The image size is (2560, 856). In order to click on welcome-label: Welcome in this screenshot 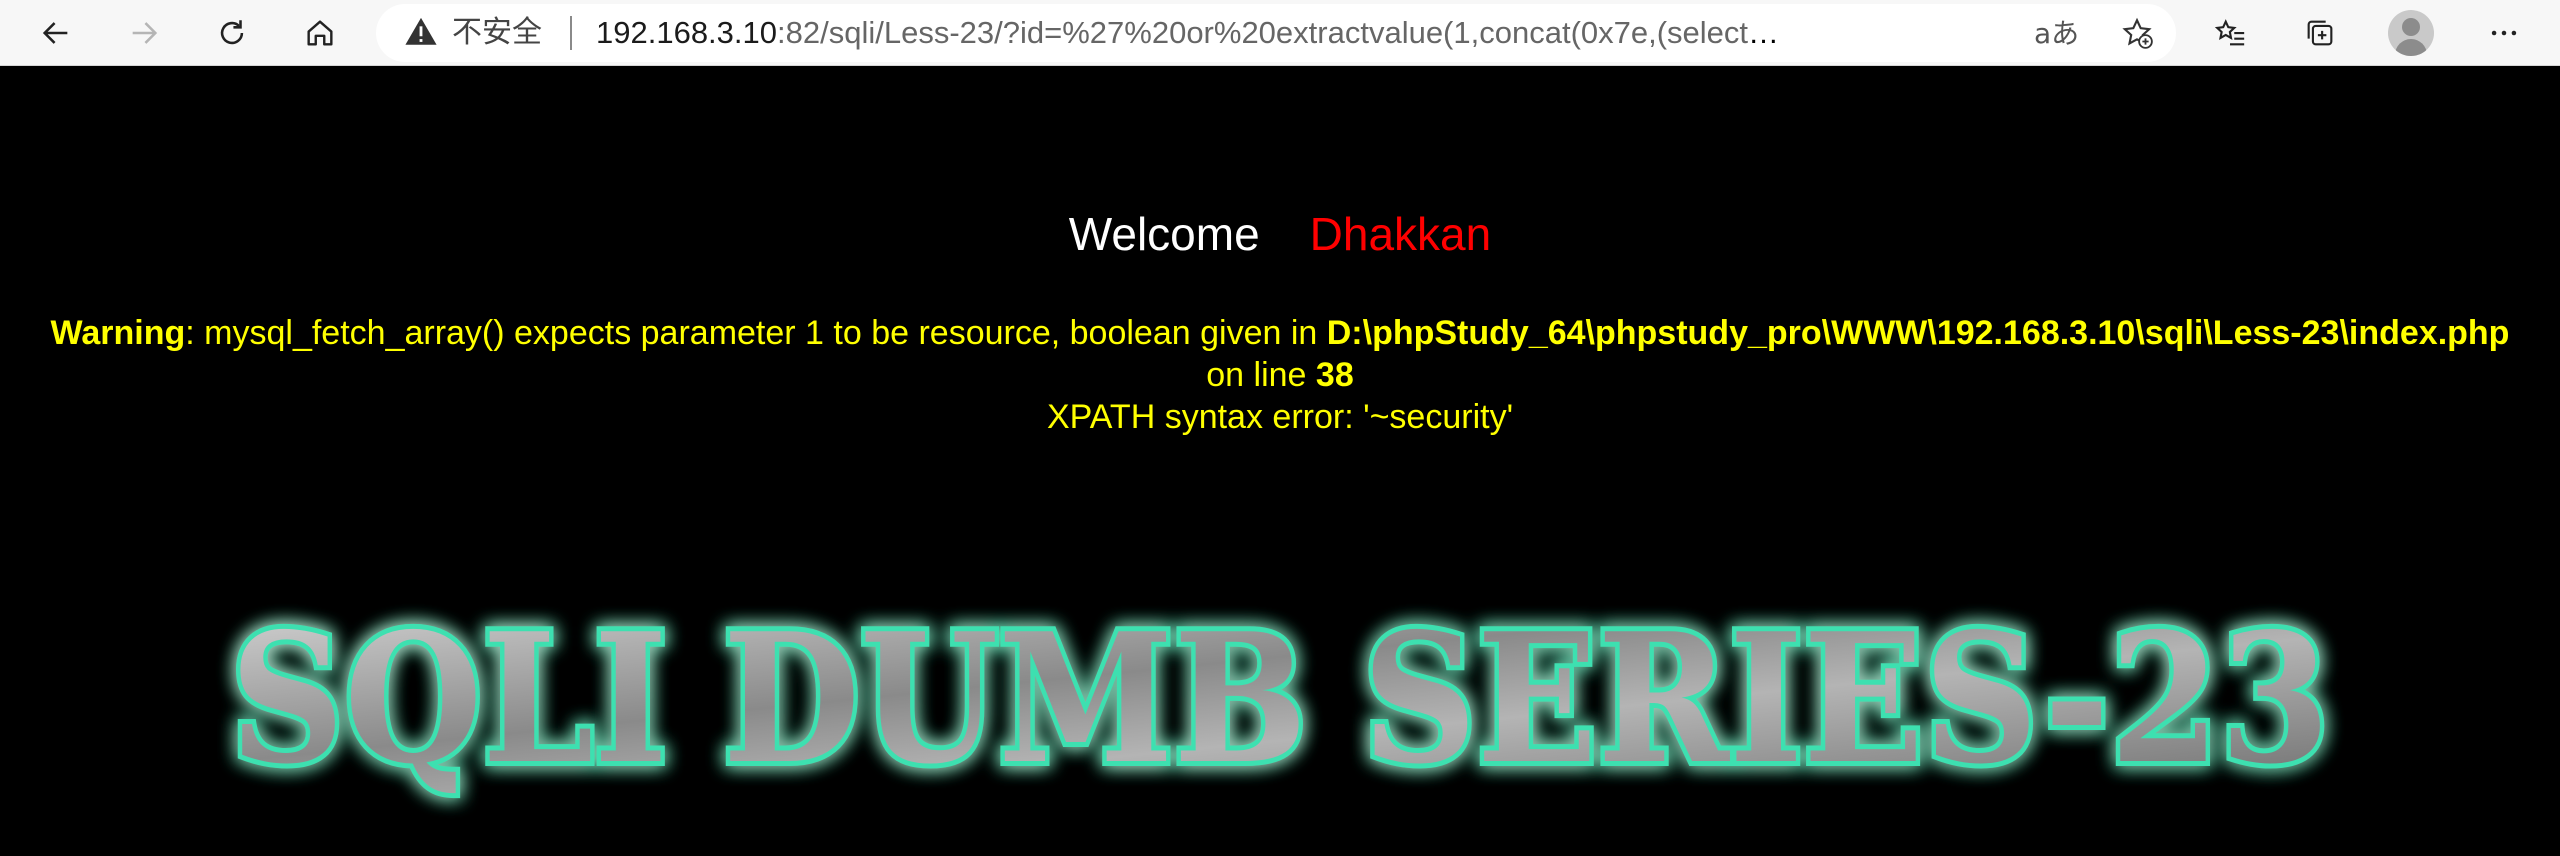, I will do `click(1164, 234)`.